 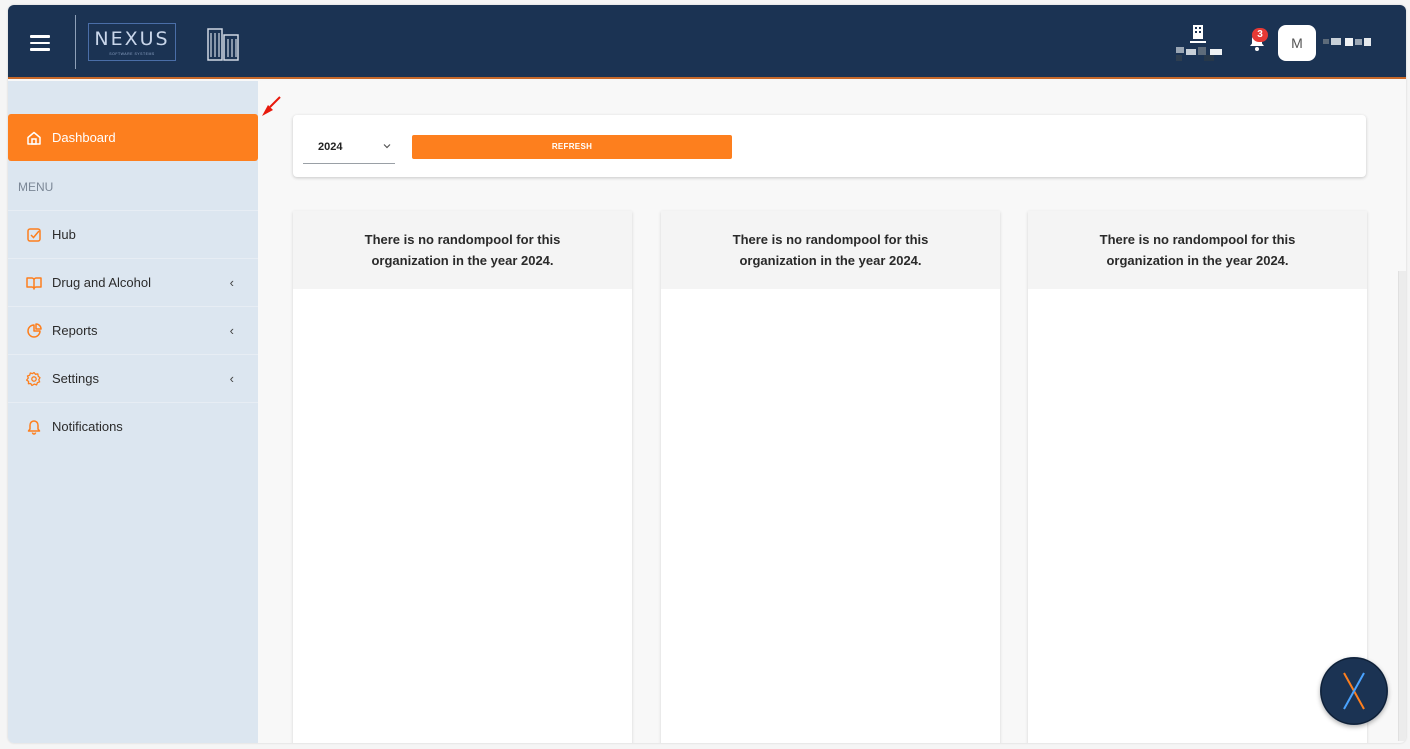 I want to click on top-navbar: NEXUS SOFTWARE SYSTEMS 3 M, so click(x=707, y=42).